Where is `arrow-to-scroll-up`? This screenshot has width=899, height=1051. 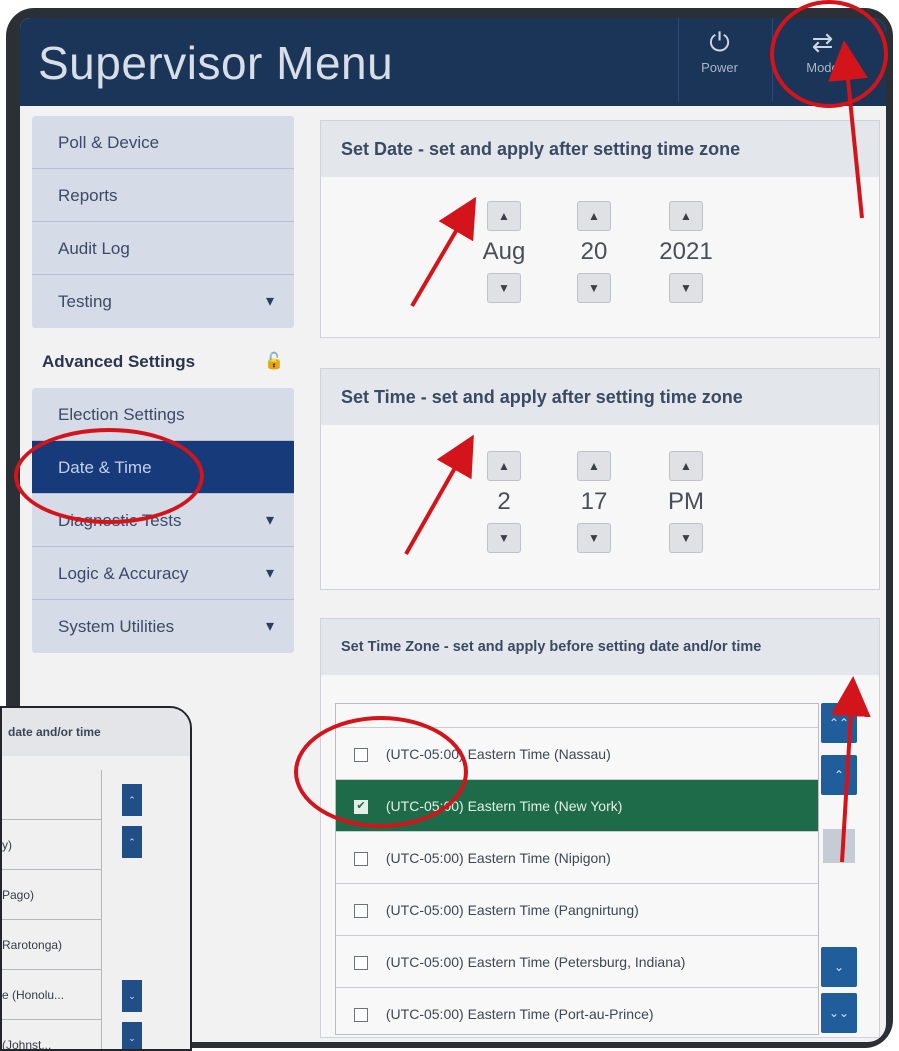
arrow-to-scroll-up is located at coordinates (850, 769).